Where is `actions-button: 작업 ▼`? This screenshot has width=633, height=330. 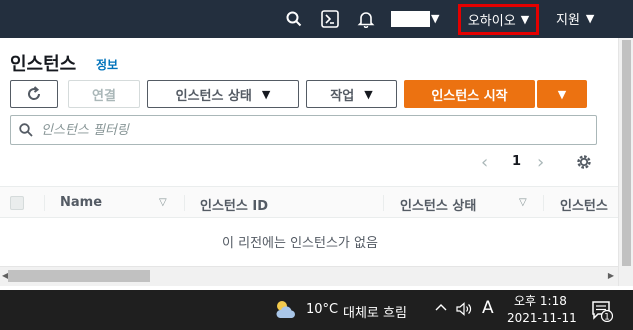 actions-button: 작업 ▼ is located at coordinates (351, 94).